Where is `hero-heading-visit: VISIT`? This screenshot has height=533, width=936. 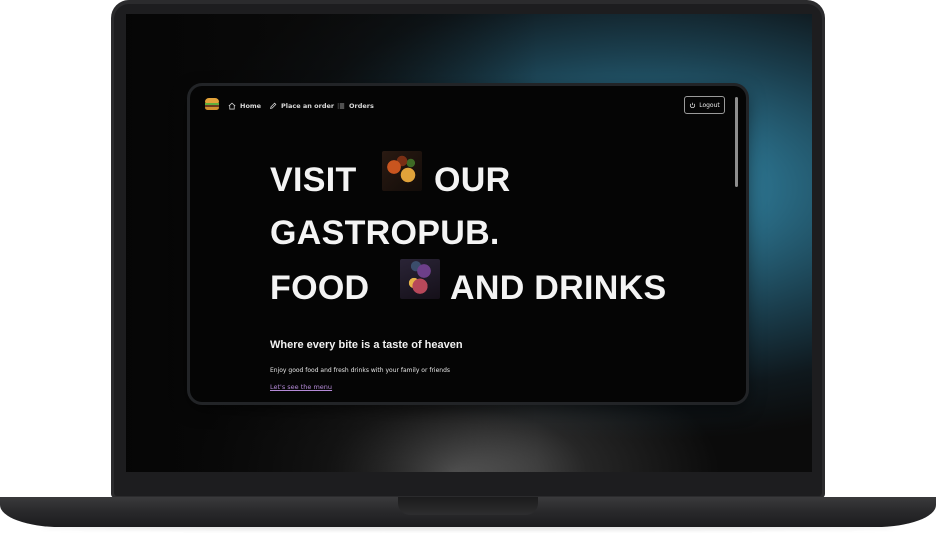 hero-heading-visit: VISIT is located at coordinates (313, 180).